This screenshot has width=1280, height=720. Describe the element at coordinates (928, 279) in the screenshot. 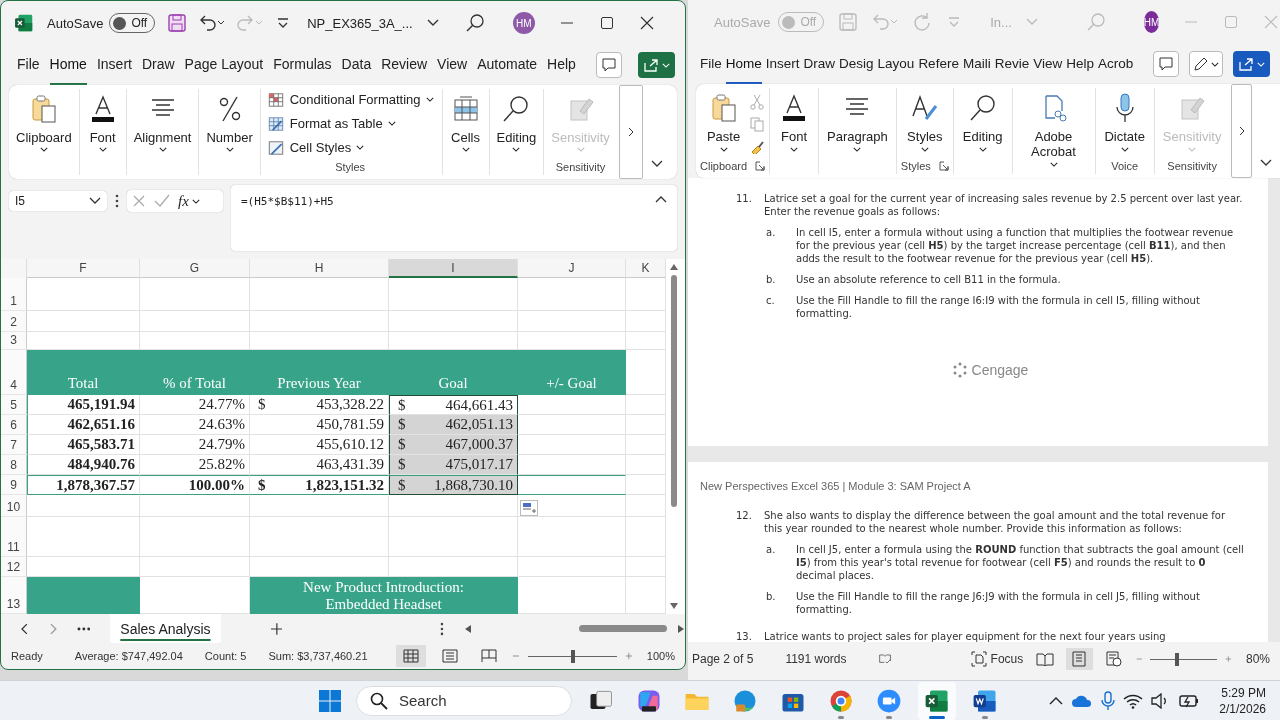

I see `instruction-text: Use an absolute reference to cell B11 in the formula.` at that location.